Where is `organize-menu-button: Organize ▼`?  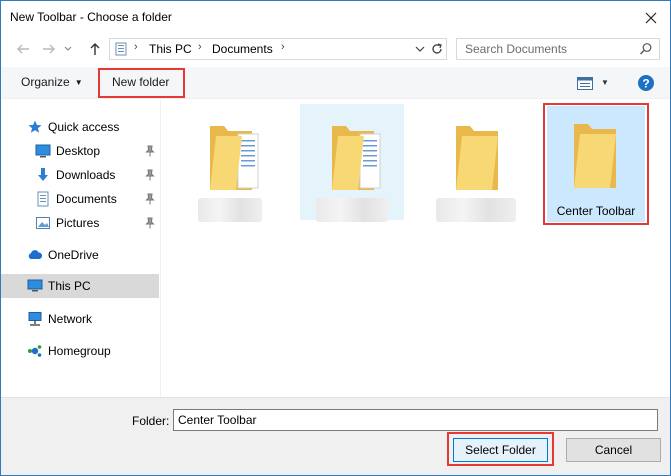
organize-menu-button: Organize ▼ is located at coordinates (52, 82).